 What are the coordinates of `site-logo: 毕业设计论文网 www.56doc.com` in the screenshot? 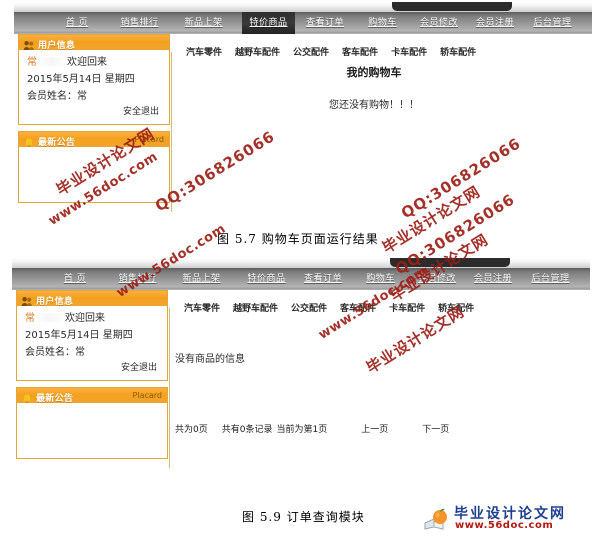 It's located at (501, 519).